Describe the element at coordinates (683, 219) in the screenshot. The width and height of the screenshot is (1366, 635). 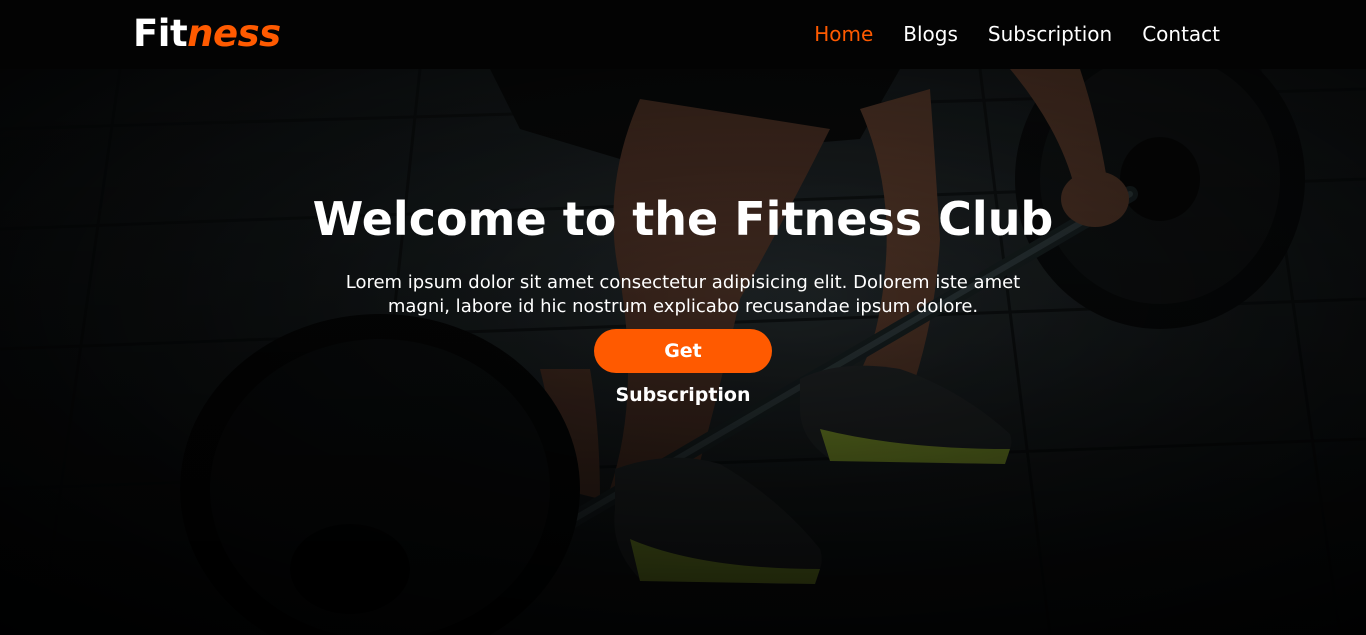
I see `hero-title: Welcome to the Fitness Club` at that location.